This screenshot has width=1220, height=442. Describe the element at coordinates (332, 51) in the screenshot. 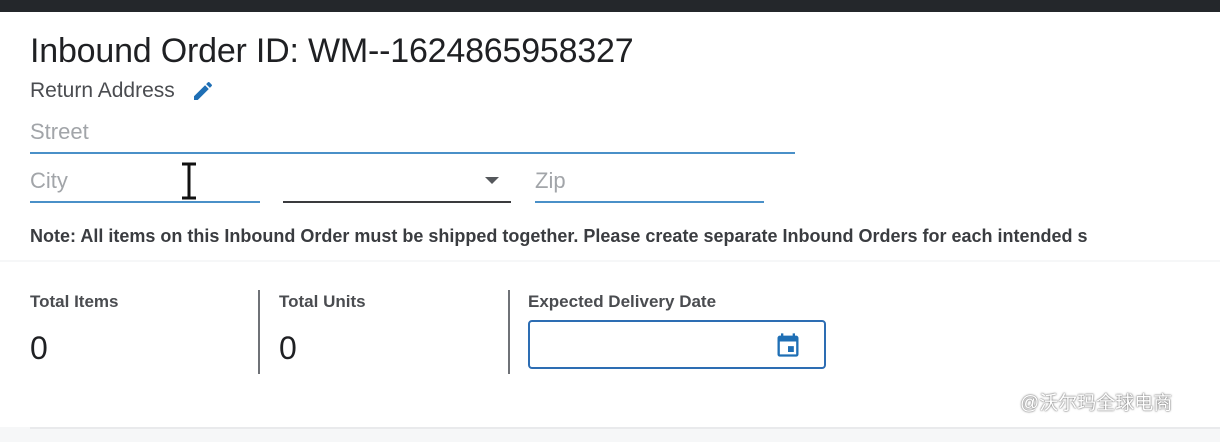

I see `page-title: Inbound Order ID: WM--1624865958327` at that location.